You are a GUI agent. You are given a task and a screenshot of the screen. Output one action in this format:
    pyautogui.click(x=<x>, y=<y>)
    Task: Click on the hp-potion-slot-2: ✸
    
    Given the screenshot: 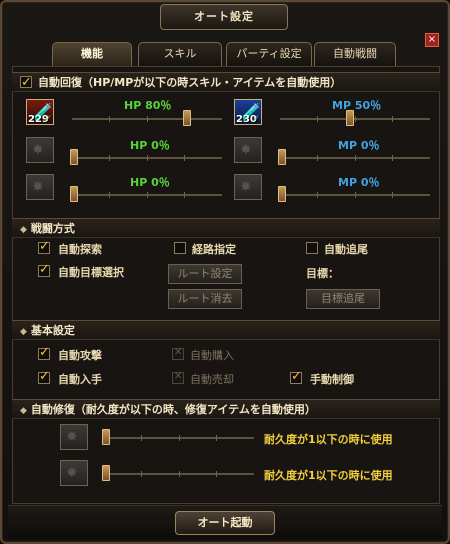 What is the action you would take?
    pyautogui.click(x=40, y=150)
    